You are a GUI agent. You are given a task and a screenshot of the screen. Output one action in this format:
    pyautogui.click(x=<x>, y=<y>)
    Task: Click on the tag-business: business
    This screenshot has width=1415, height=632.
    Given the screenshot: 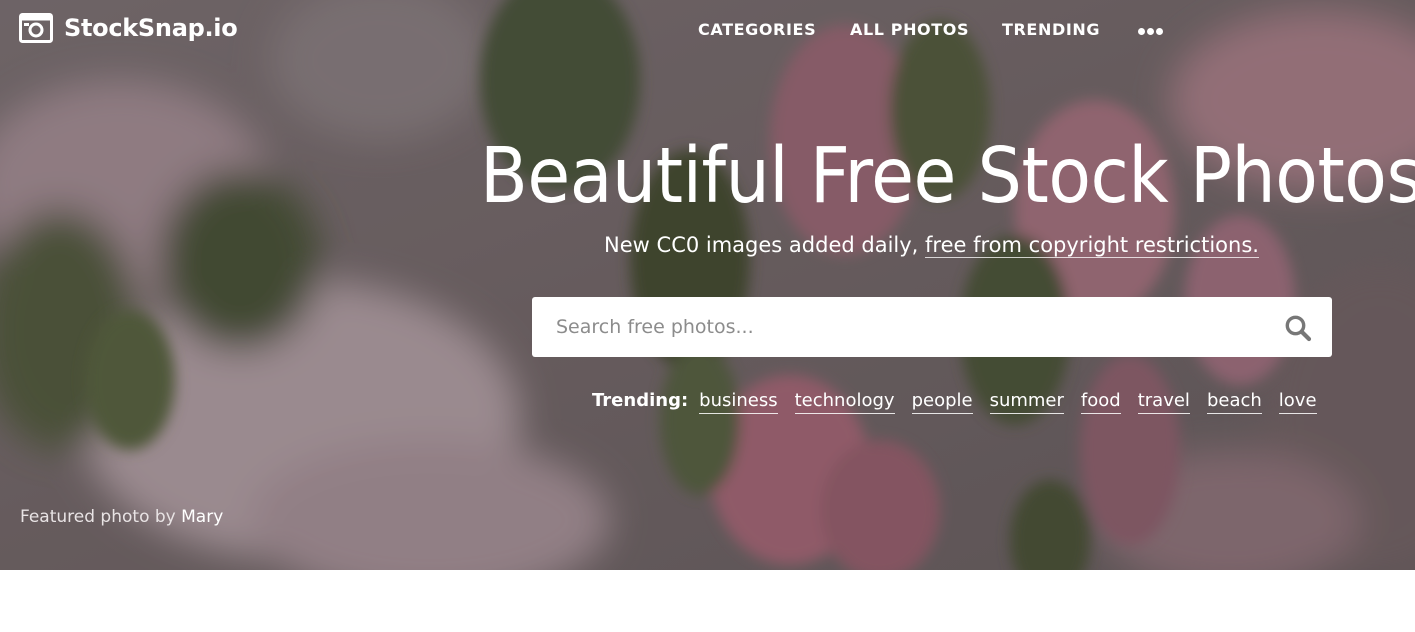 What is the action you would take?
    pyautogui.click(x=738, y=402)
    